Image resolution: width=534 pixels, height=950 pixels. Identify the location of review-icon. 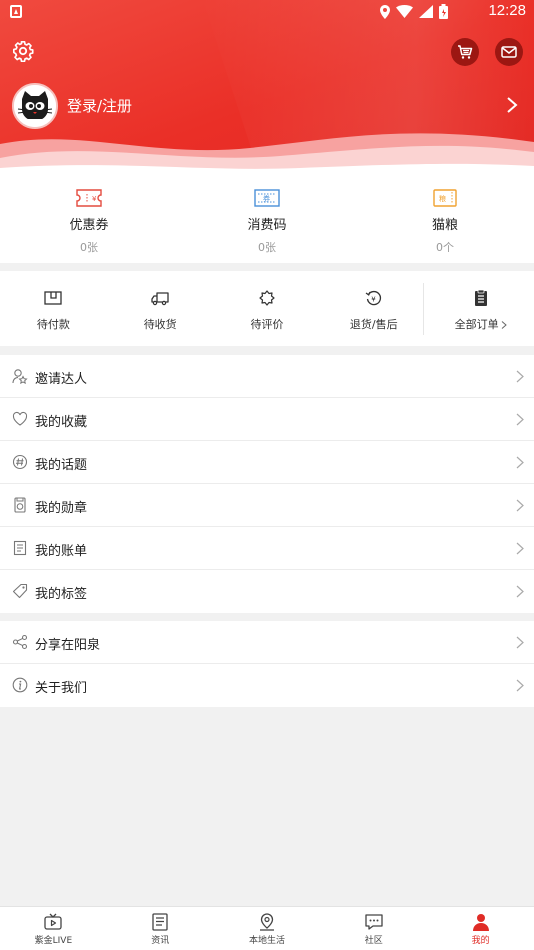
(267, 298).